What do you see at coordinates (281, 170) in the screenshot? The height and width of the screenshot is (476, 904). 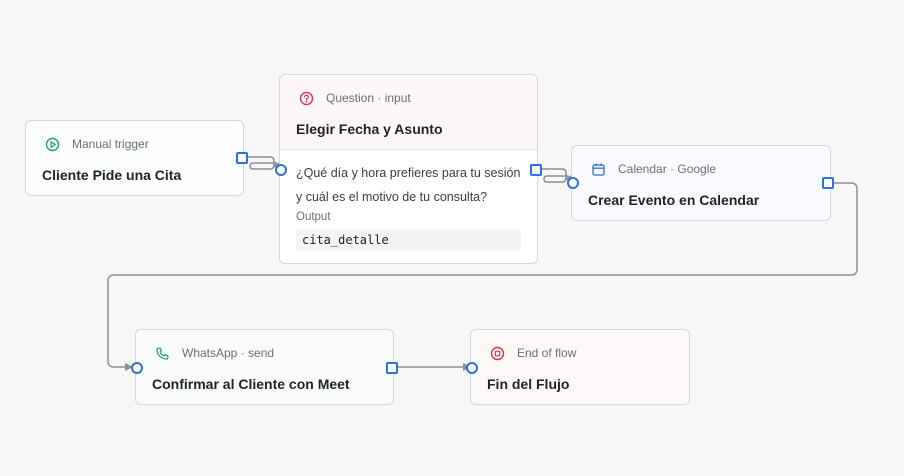 I see `question-input-port` at bounding box center [281, 170].